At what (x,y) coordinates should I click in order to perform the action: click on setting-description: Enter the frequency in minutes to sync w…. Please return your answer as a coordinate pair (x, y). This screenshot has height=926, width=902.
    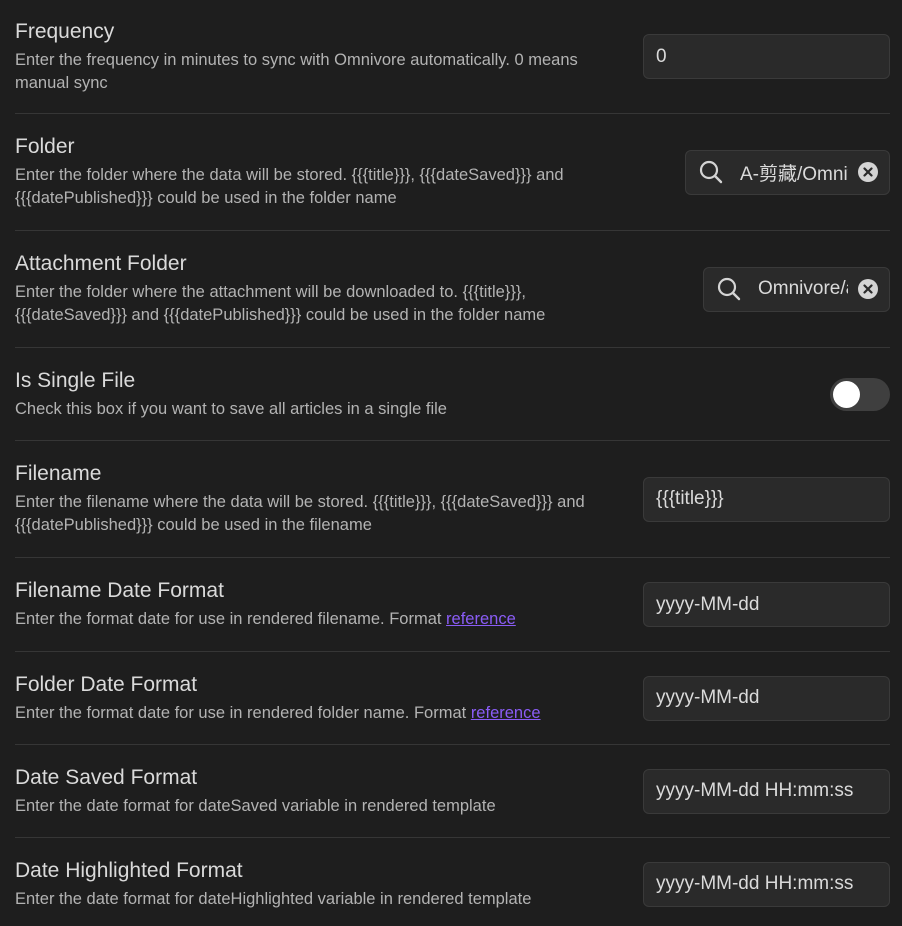
    Looking at the image, I should click on (296, 71).